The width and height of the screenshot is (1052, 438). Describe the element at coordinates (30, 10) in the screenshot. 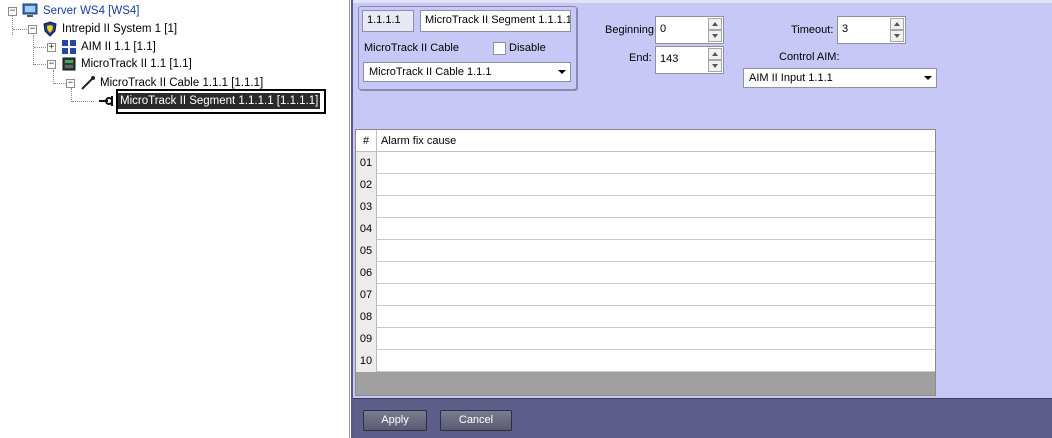

I see `monitor-icon` at that location.